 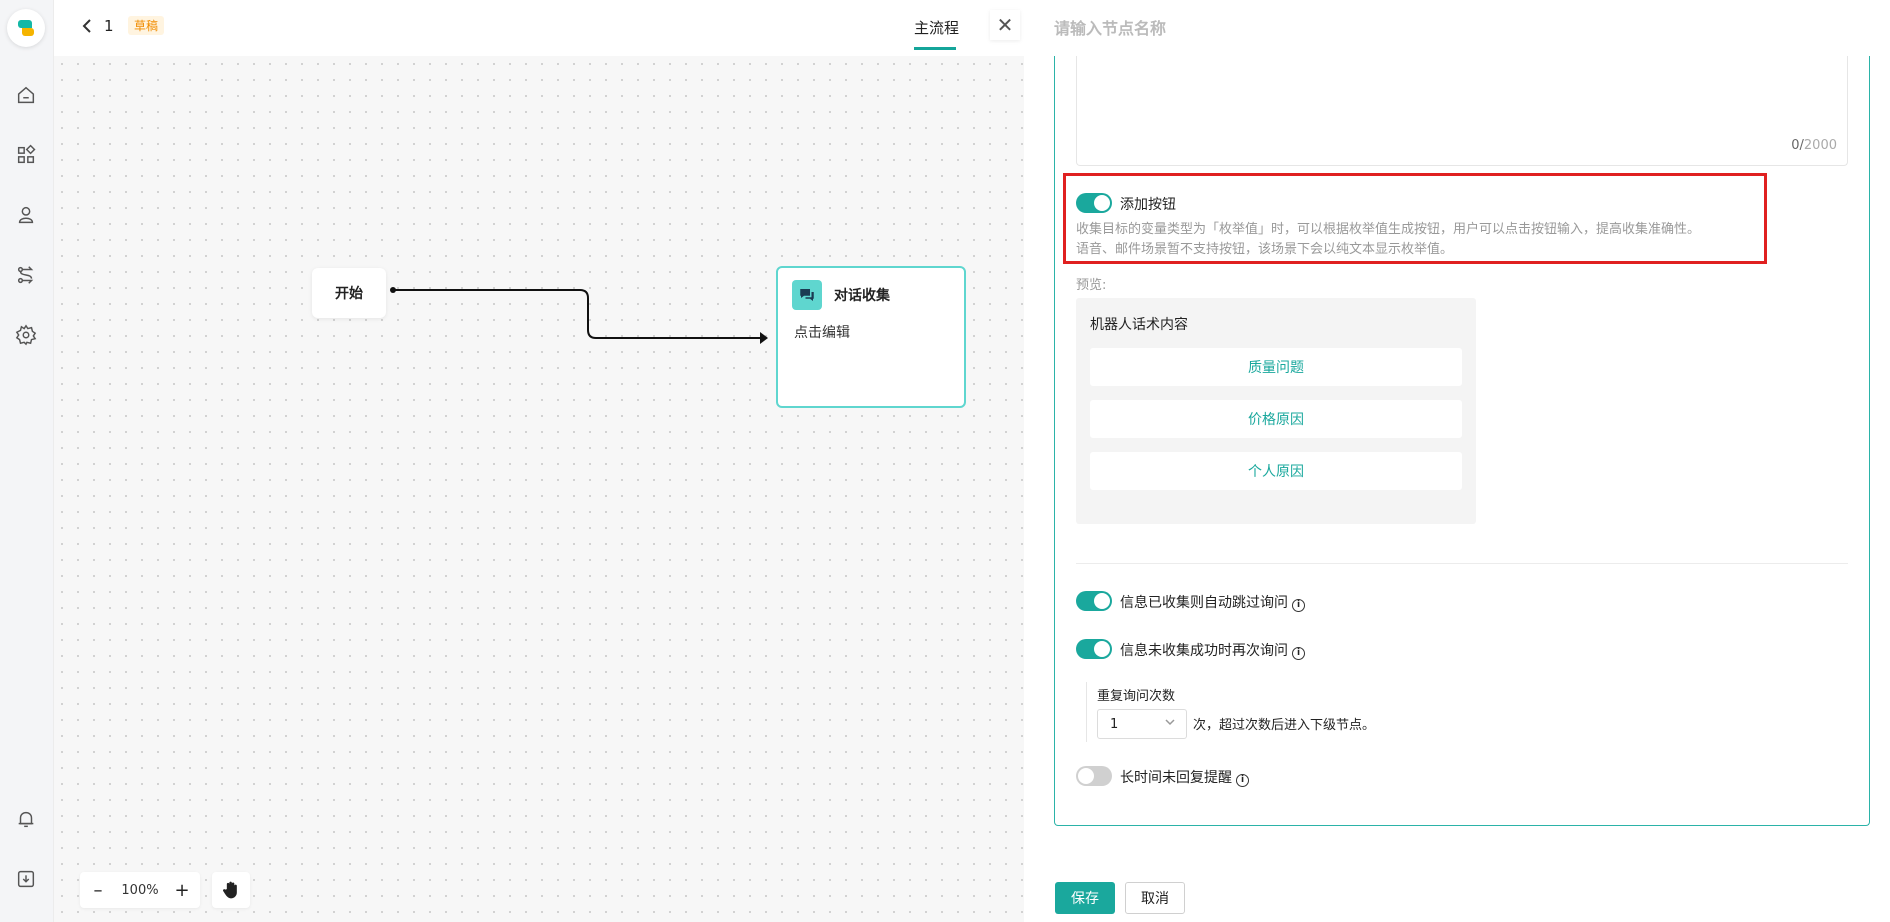 I want to click on tab-active-indicator, so click(x=935, y=48).